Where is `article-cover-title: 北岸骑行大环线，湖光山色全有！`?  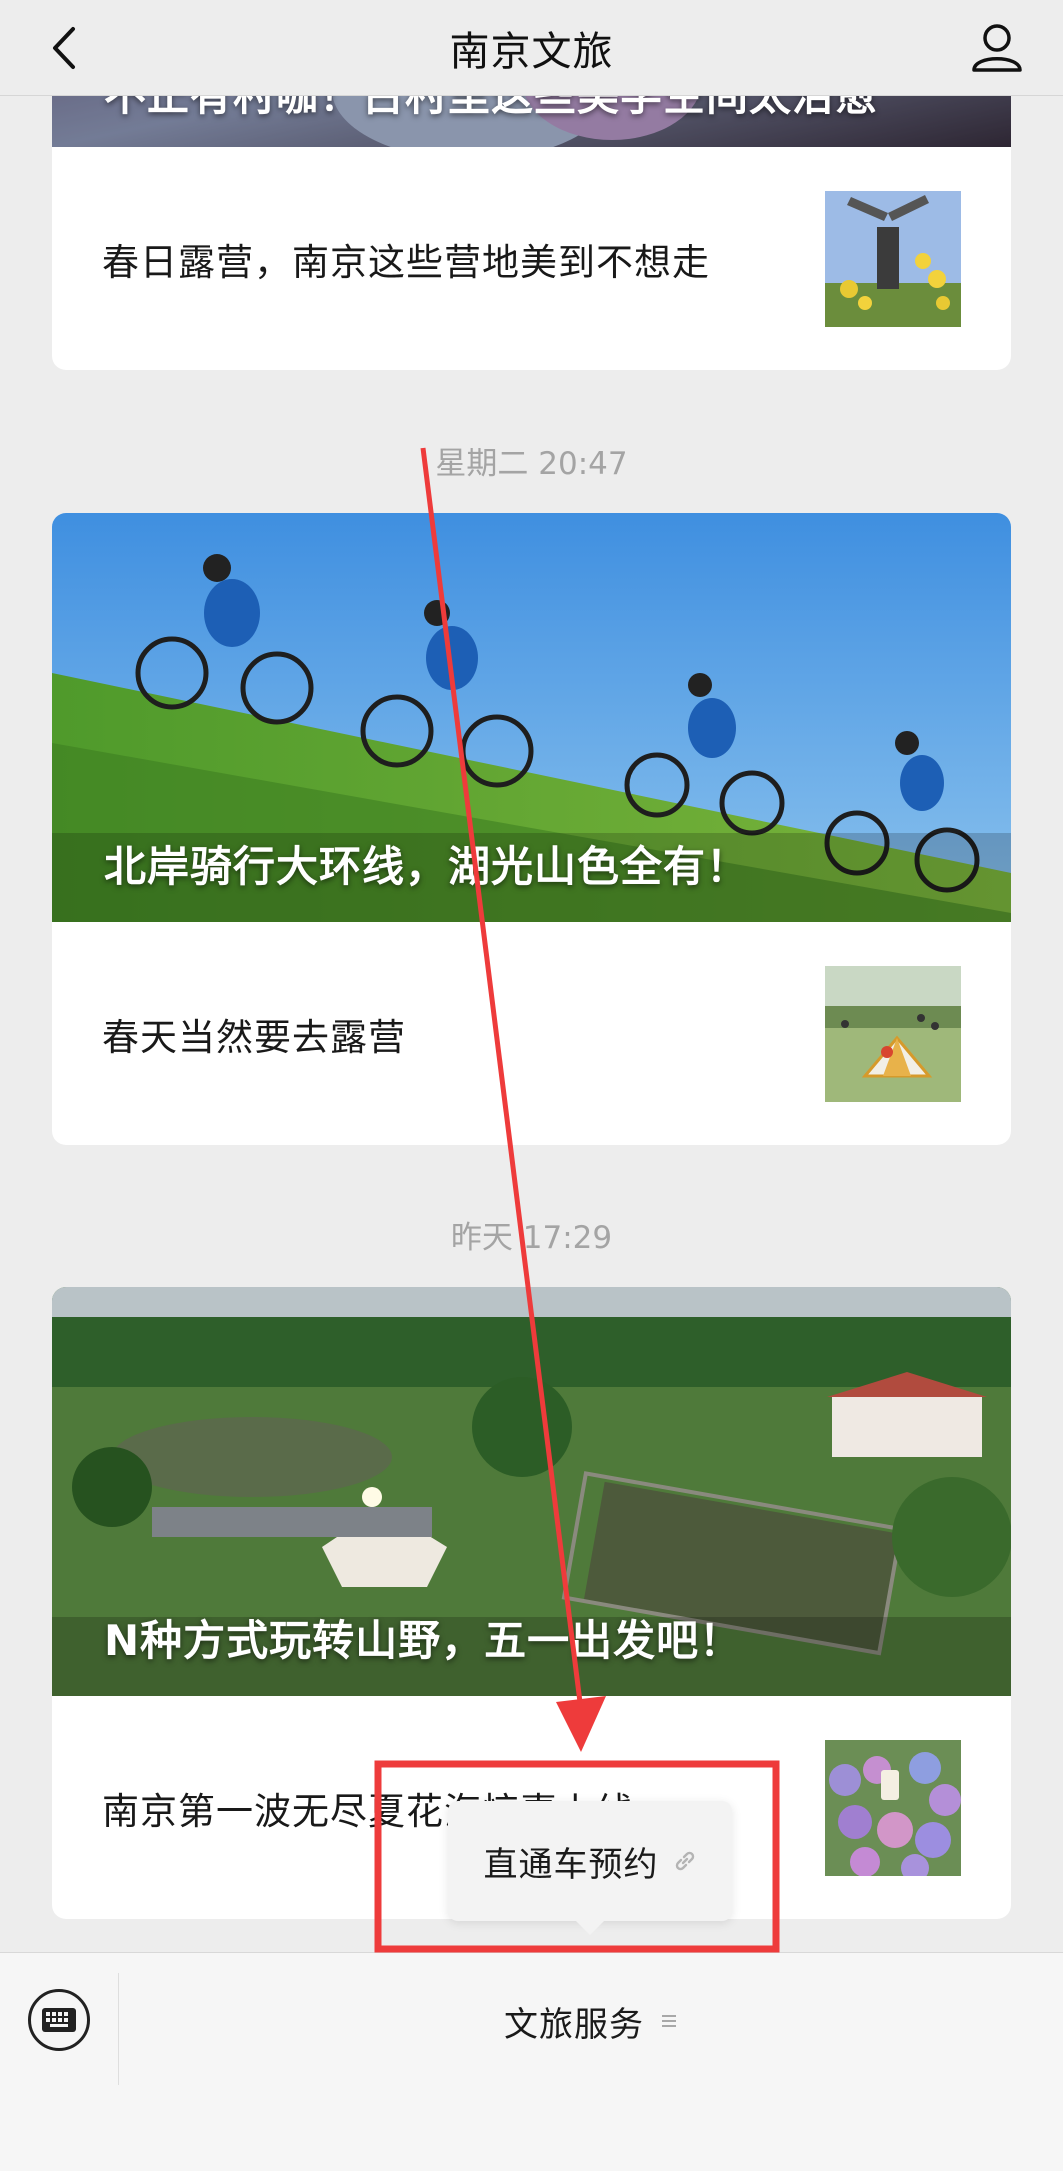 article-cover-title: 北岸骑行大环线，湖光山色全有！ is located at coordinates (427, 866).